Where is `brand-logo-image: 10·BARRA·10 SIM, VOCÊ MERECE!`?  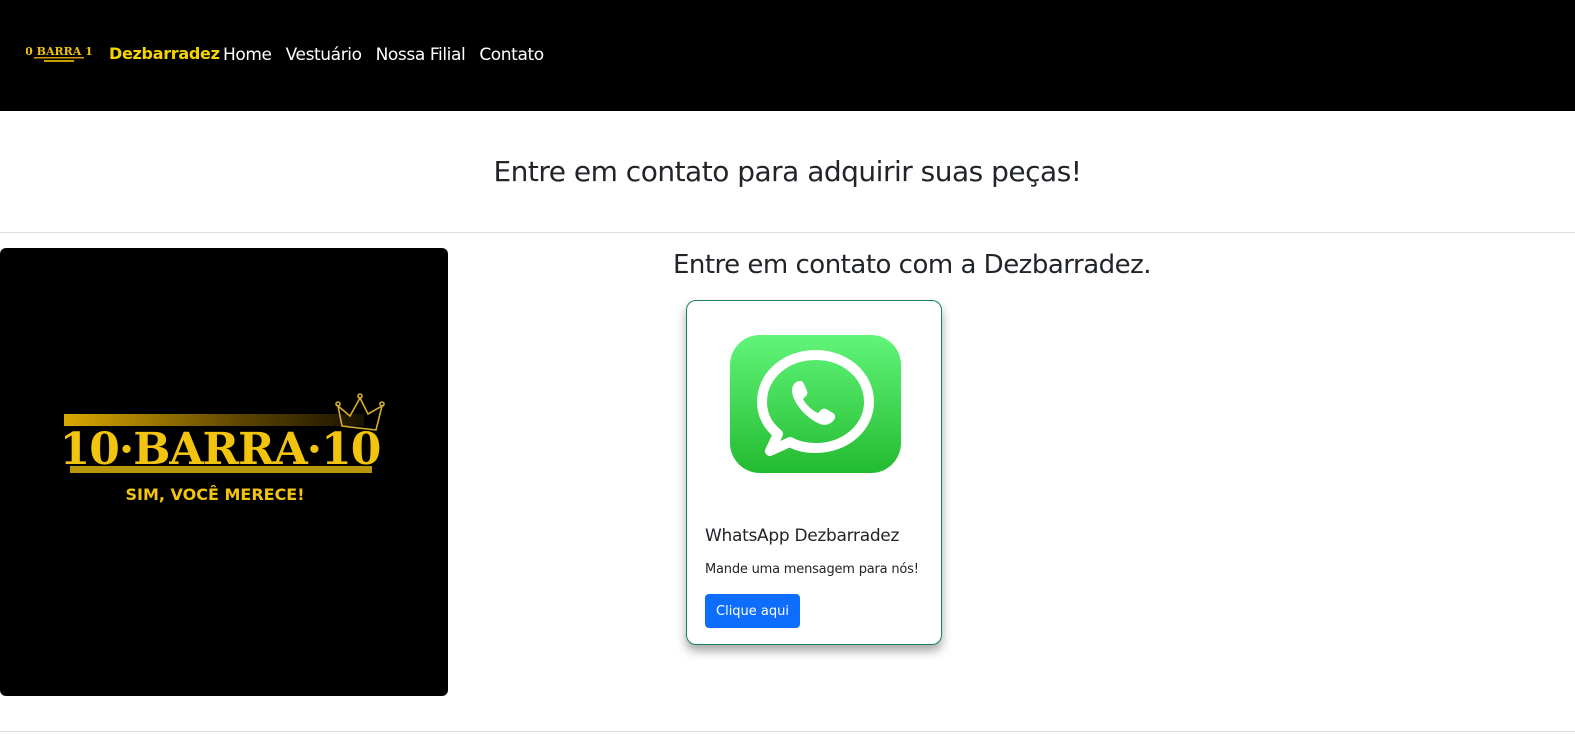
brand-logo-image: 10·BARRA·10 SIM, VOCÊ MERECE! is located at coordinates (222, 448).